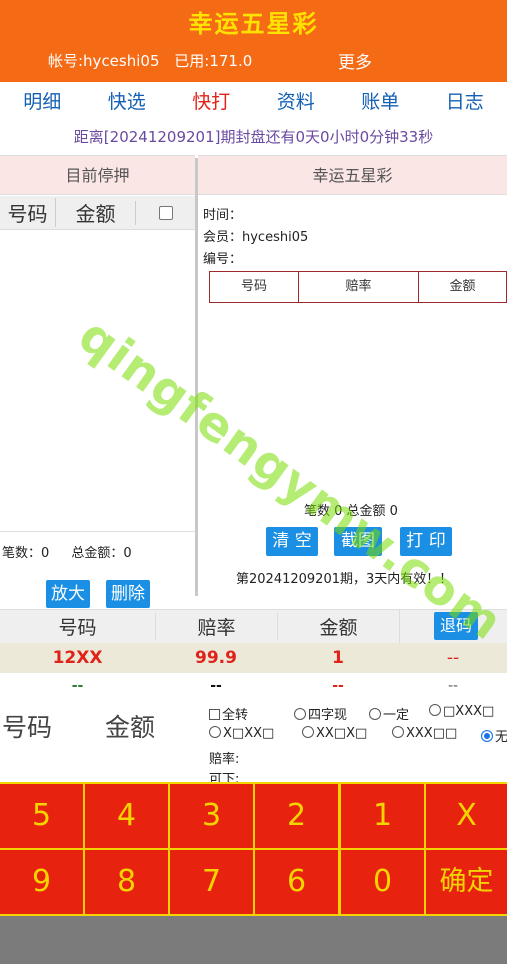 The image size is (507, 964). I want to click on account-info: 帐号:hyceshi05 已用:171.0, so click(155, 60).